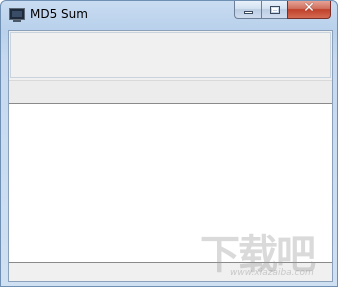 The width and height of the screenshot is (338, 287). What do you see at coordinates (17, 21) in the screenshot?
I see `monitor-stand` at bounding box center [17, 21].